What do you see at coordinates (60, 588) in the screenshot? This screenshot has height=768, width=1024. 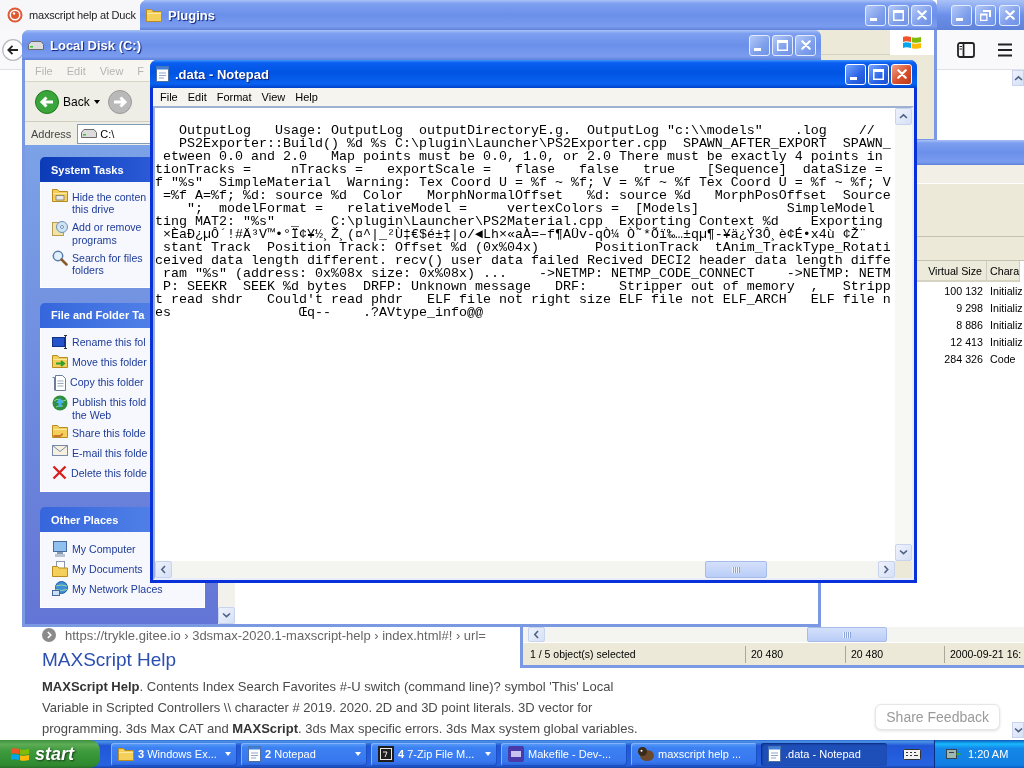 I see `network-icon` at bounding box center [60, 588].